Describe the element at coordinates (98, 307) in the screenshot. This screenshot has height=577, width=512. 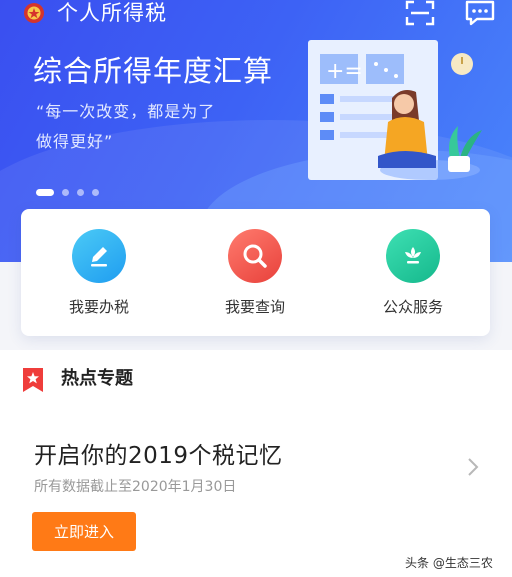
I see `action-label: 我要办税` at that location.